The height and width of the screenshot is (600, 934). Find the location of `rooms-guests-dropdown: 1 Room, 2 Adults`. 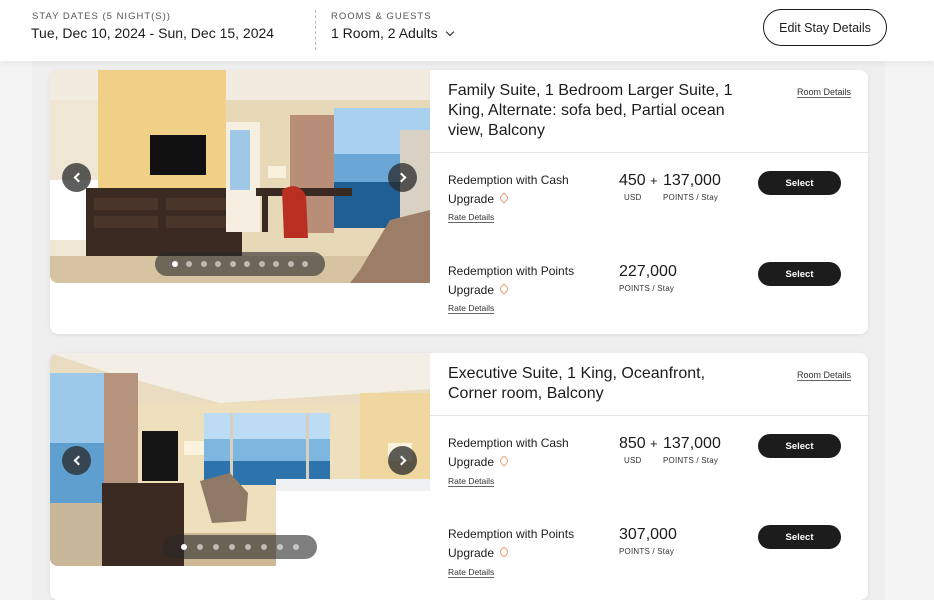

rooms-guests-dropdown: 1 Room, 2 Adults is located at coordinates (392, 33).